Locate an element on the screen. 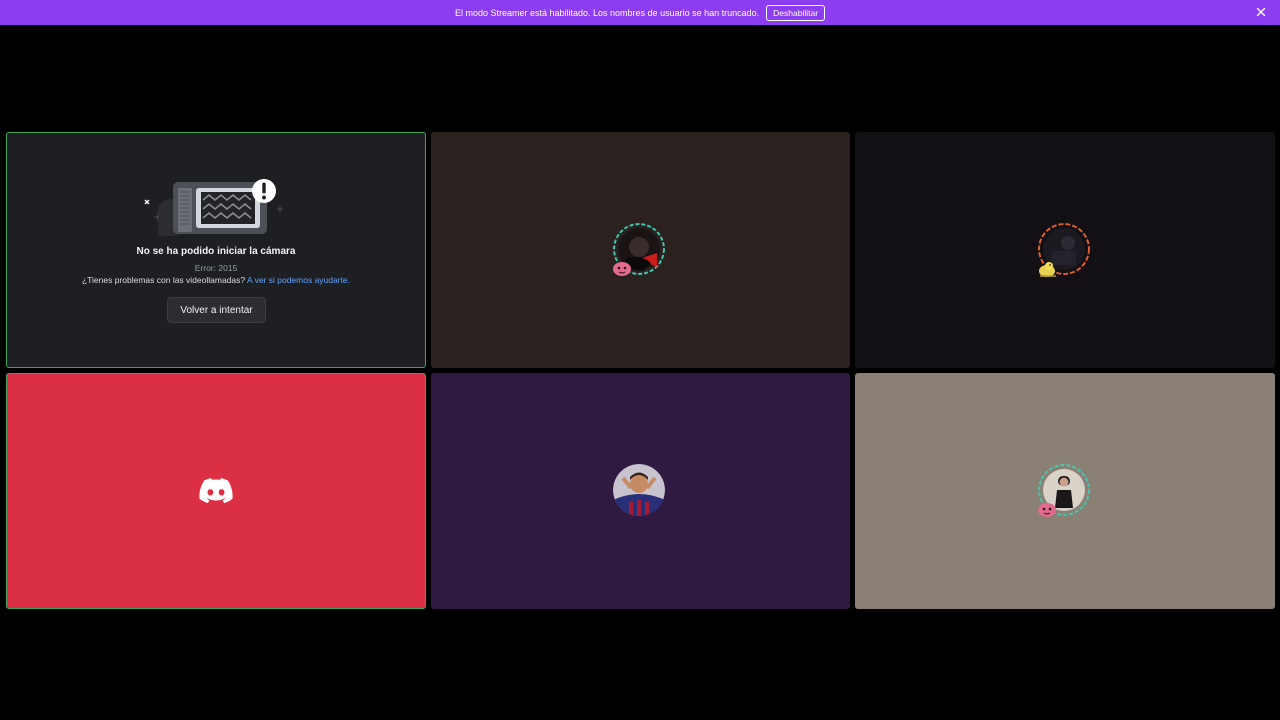 The image size is (1280, 720). camera-error-title: No se ha podido iniciar la cámara is located at coordinates (216, 251).